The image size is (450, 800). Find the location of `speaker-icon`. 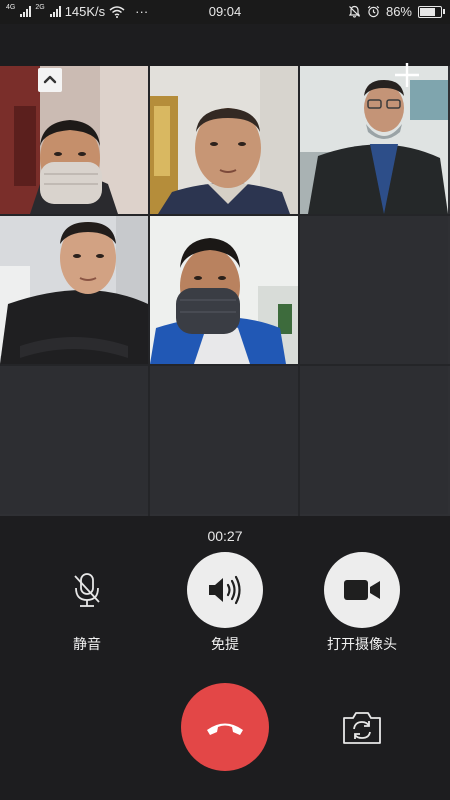

speaker-icon is located at coordinates (225, 590).